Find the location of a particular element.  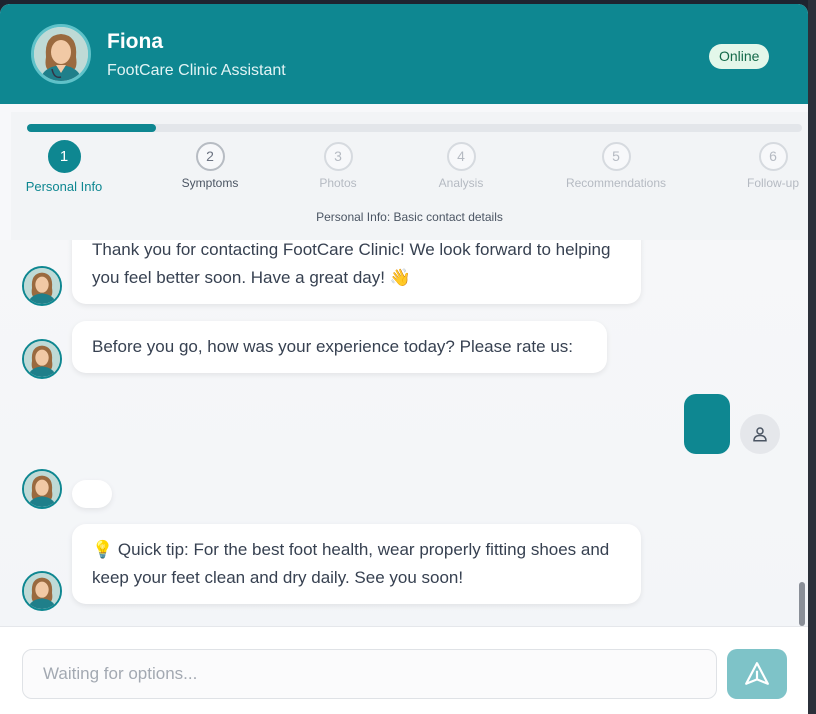

step-personal-info: 1 Personal Info is located at coordinates (64, 167).